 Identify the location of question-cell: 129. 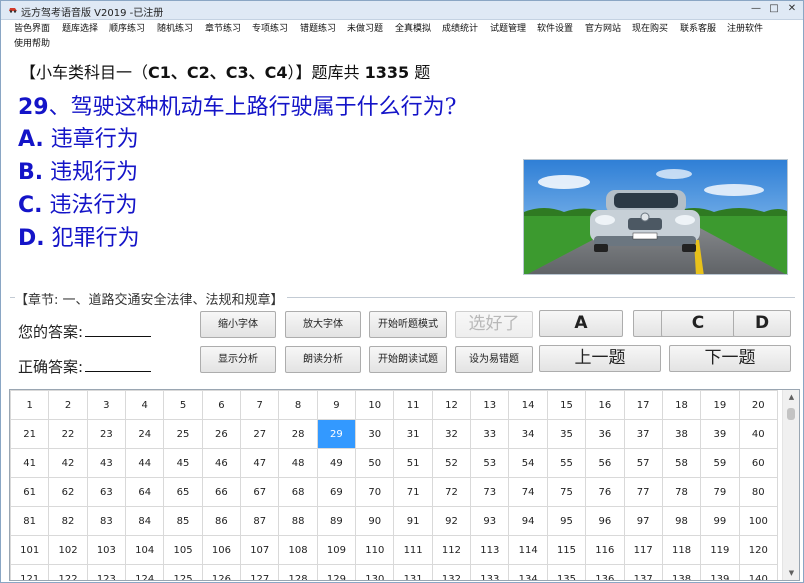
(336, 572).